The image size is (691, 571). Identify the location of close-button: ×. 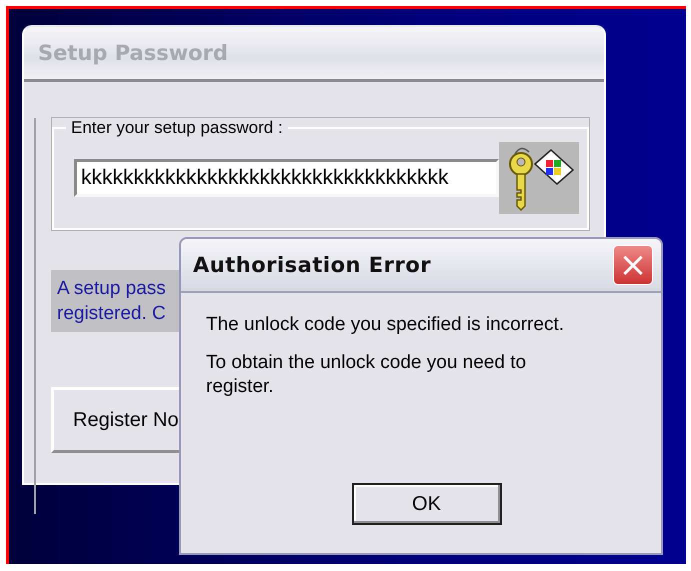
(633, 265).